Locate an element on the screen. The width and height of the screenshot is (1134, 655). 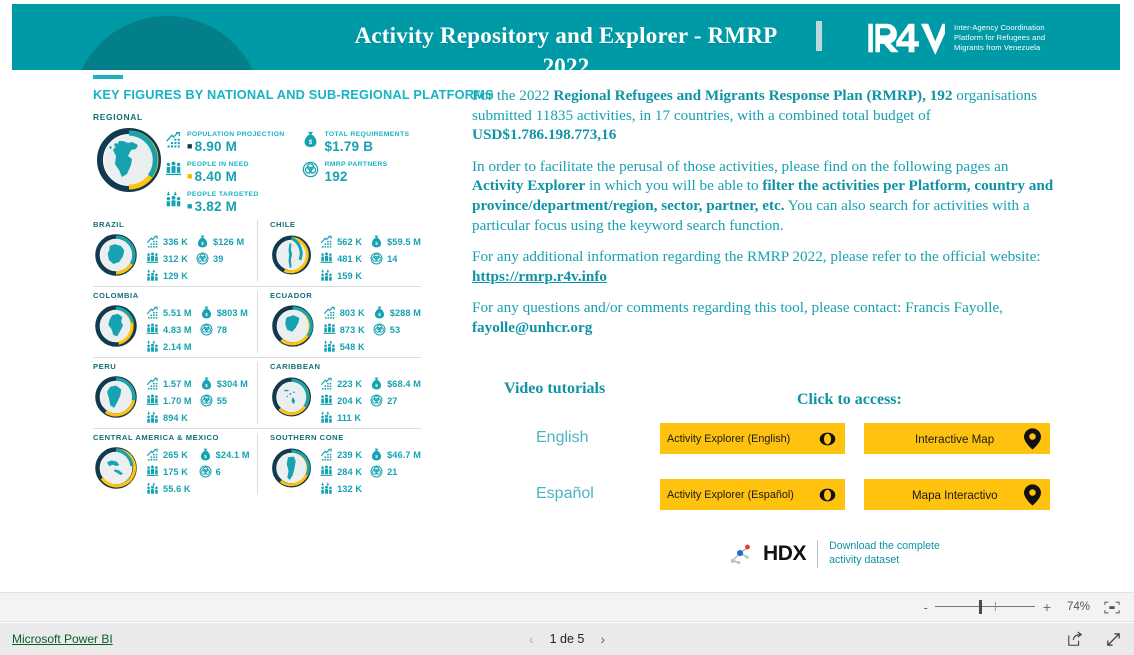
zoom-out-button: - is located at coordinates (925, 607).